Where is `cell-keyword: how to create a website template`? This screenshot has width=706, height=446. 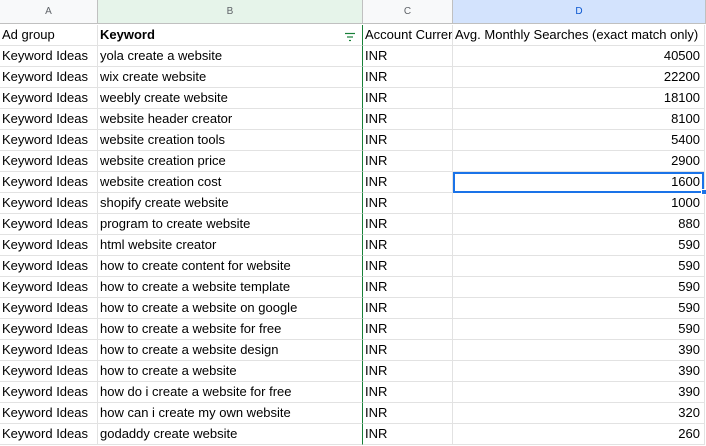
cell-keyword: how to create a website template is located at coordinates (230, 287).